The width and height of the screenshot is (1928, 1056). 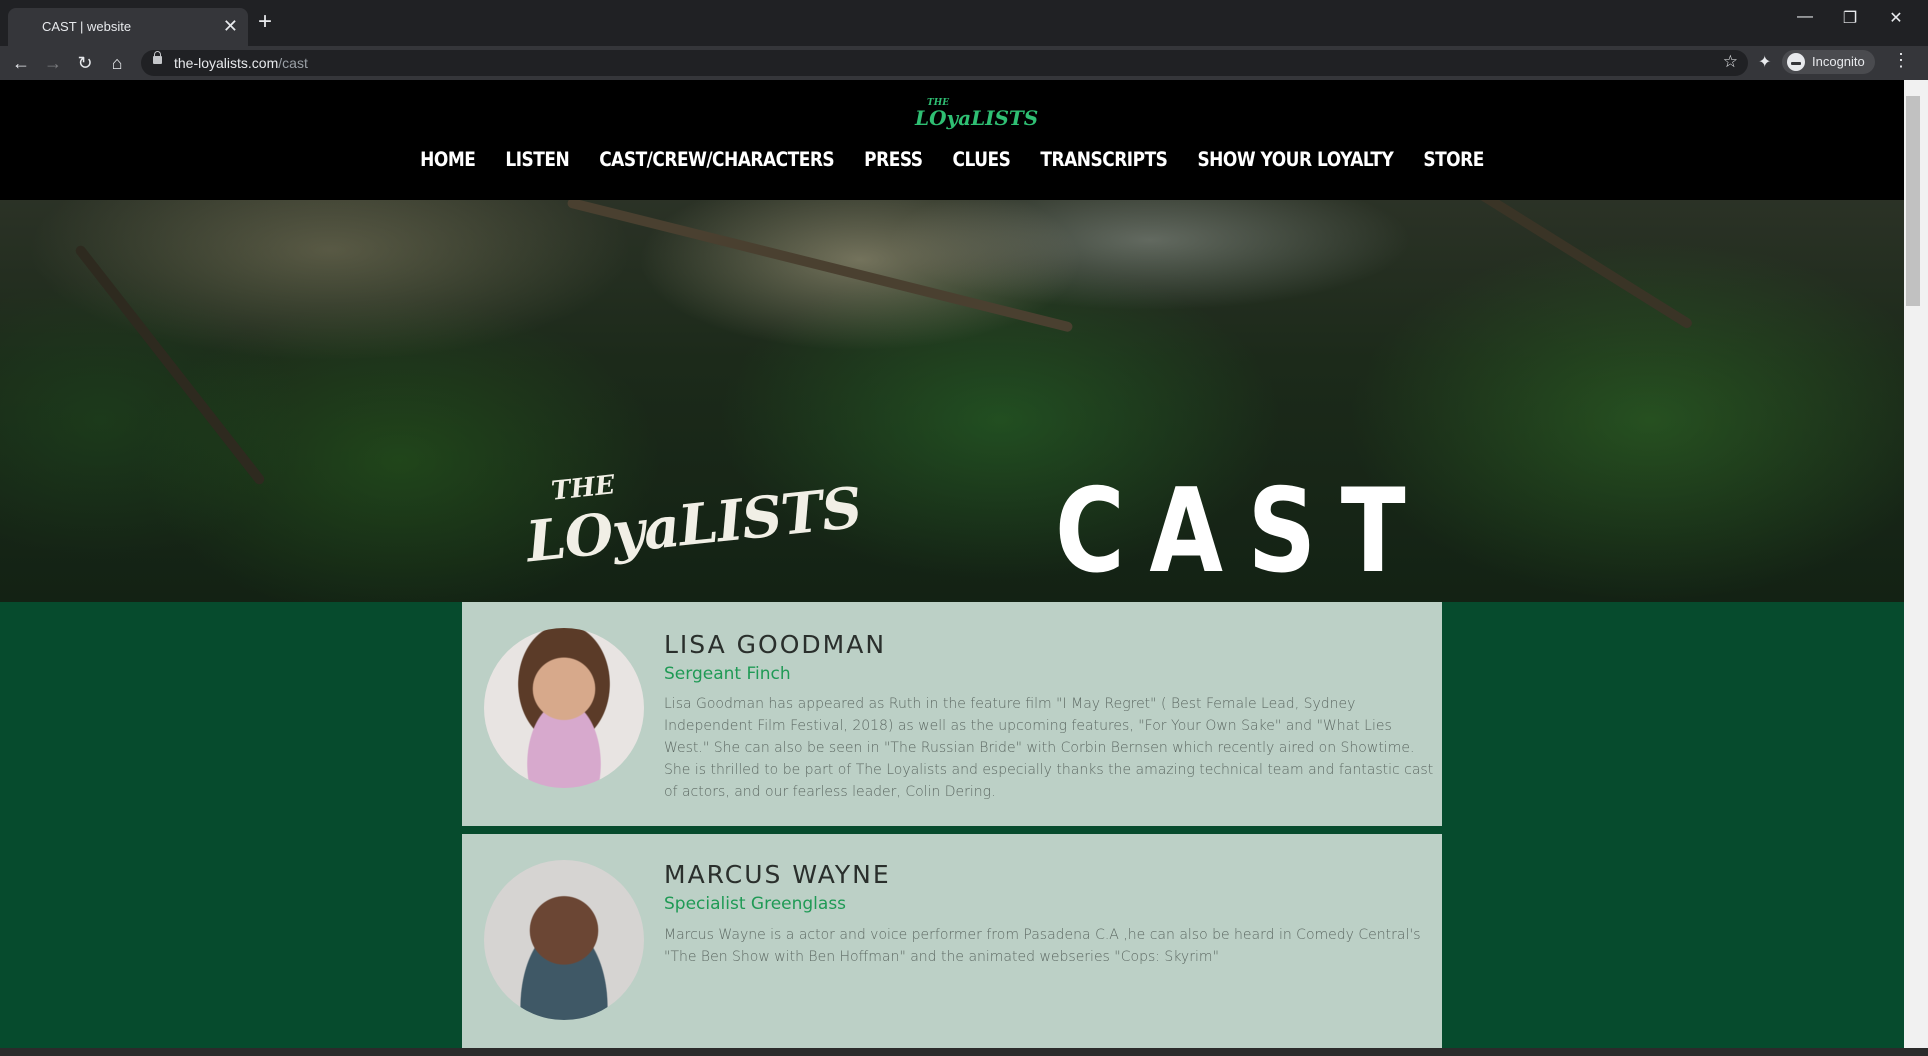 What do you see at coordinates (1850, 18) in the screenshot?
I see `restore-button: ❐` at bounding box center [1850, 18].